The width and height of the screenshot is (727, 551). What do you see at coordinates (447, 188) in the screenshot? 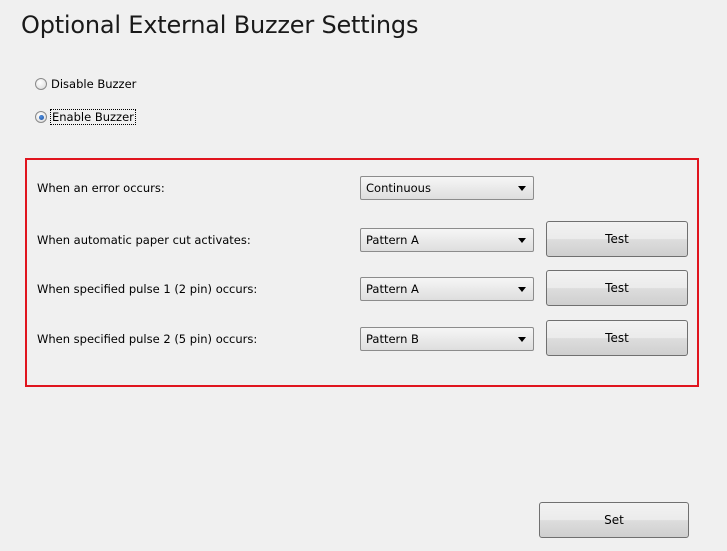
I see `error-occurs-select: Continuous` at bounding box center [447, 188].